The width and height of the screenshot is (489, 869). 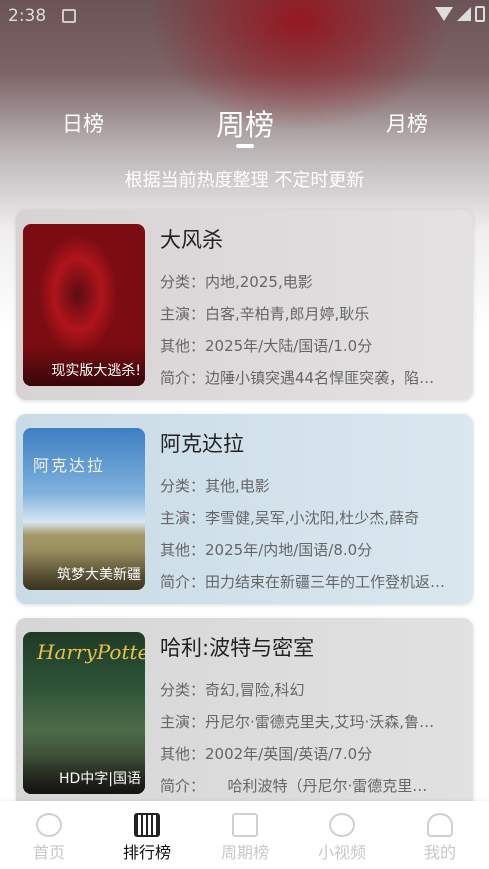 I want to click on poster-title-art: 阿克达拉, so click(x=69, y=465).